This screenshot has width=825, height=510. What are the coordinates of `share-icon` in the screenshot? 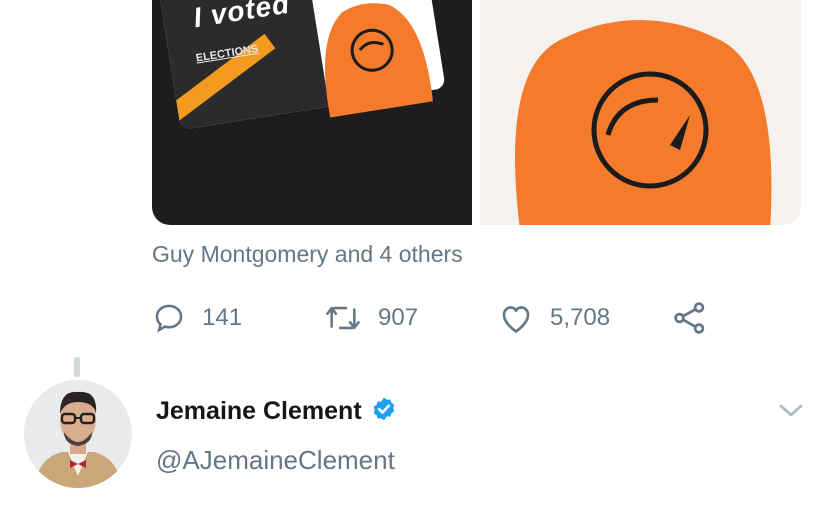 It's located at (690, 318).